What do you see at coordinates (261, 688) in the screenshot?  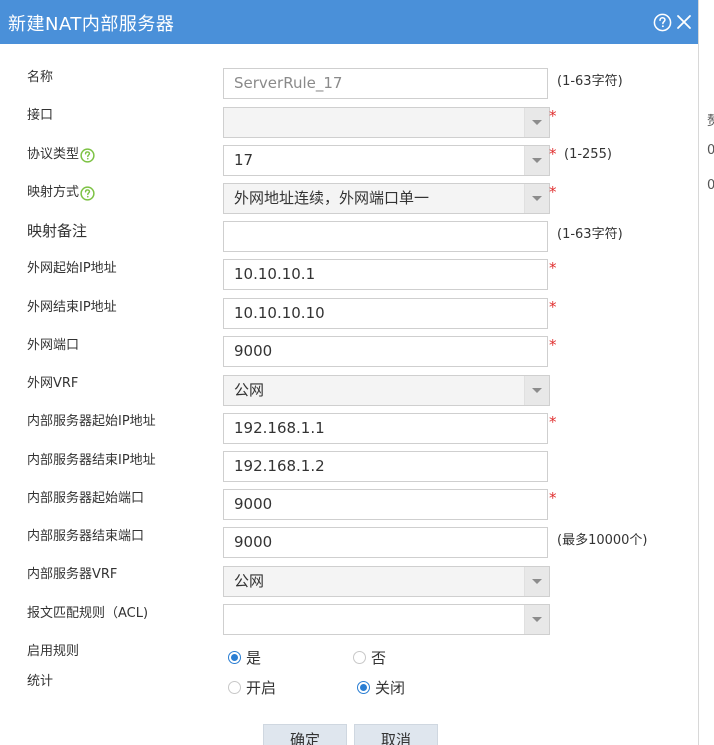 I see `statistics-on-label: 开启` at bounding box center [261, 688].